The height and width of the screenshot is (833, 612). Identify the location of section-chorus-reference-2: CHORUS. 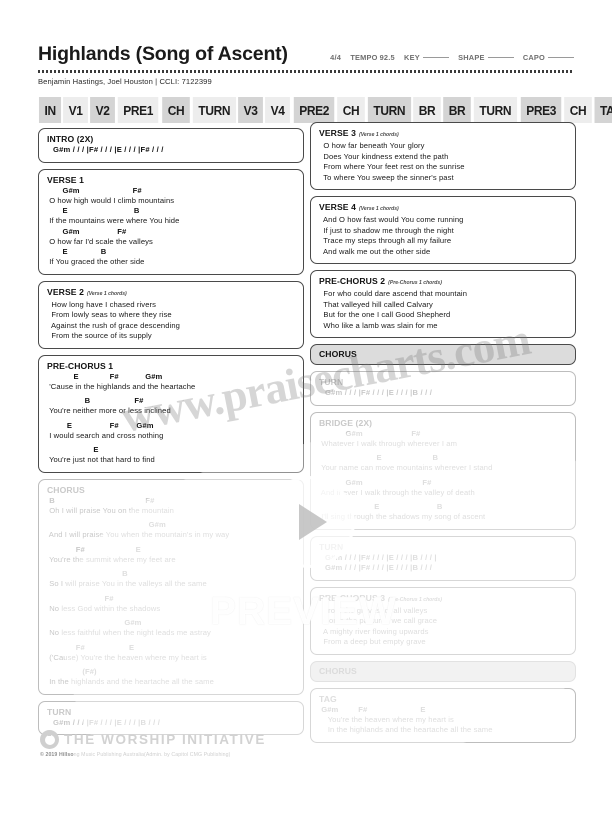
(443, 671).